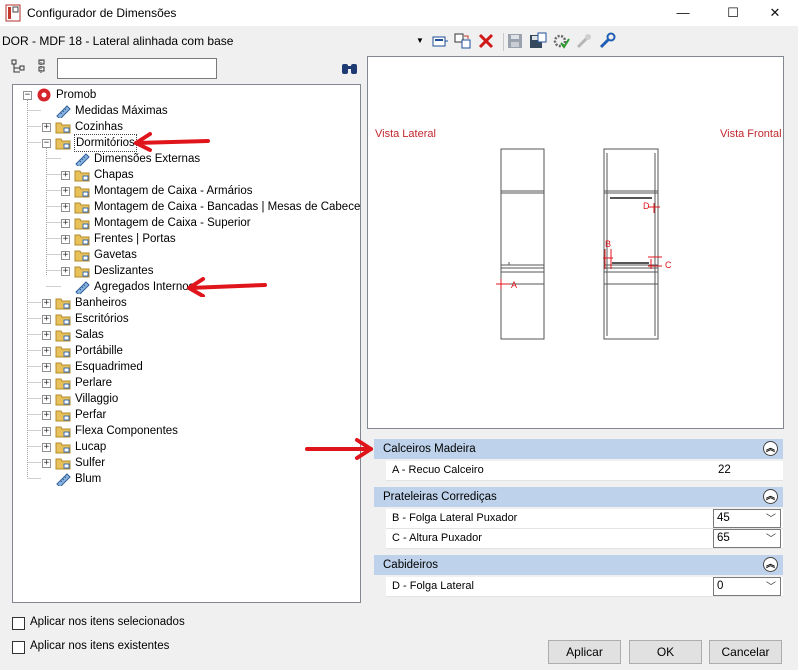 This screenshot has width=798, height=670. What do you see at coordinates (440, 41) in the screenshot?
I see `apply-config-icon` at bounding box center [440, 41].